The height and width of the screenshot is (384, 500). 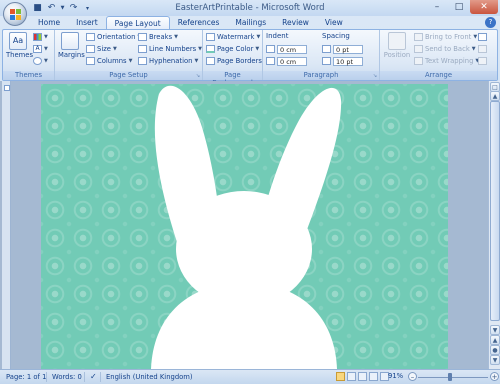 I want to click on next-page-icon: ▼, so click(x=495, y=360).